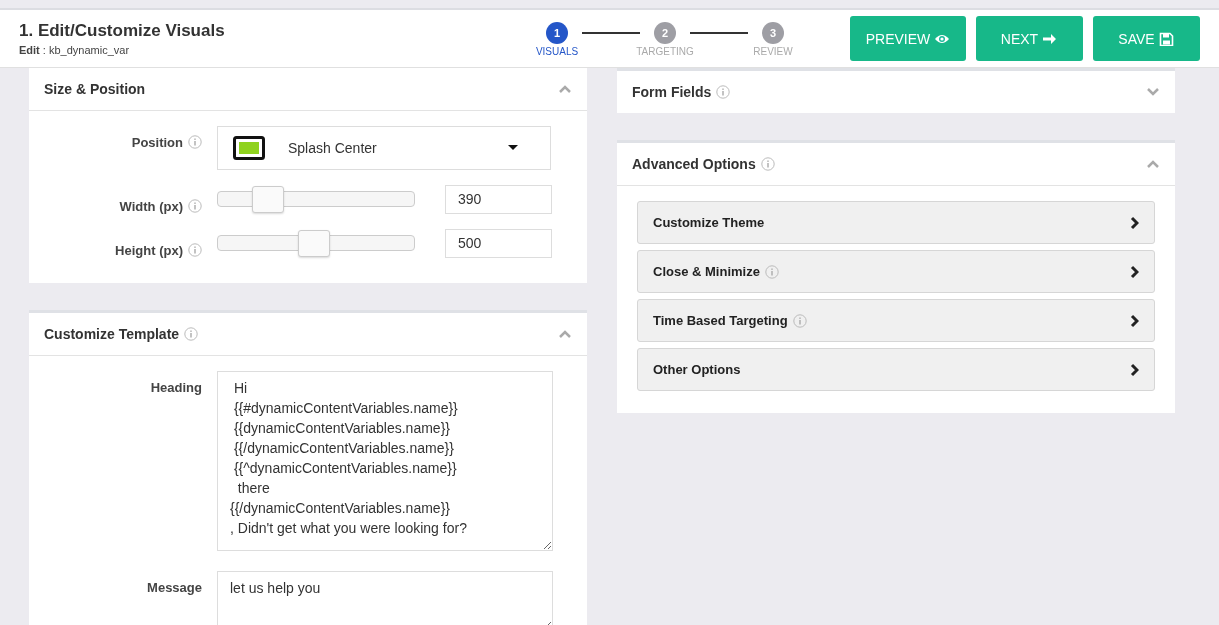 The height and width of the screenshot is (625, 1219). I want to click on save-icon, so click(1166, 38).